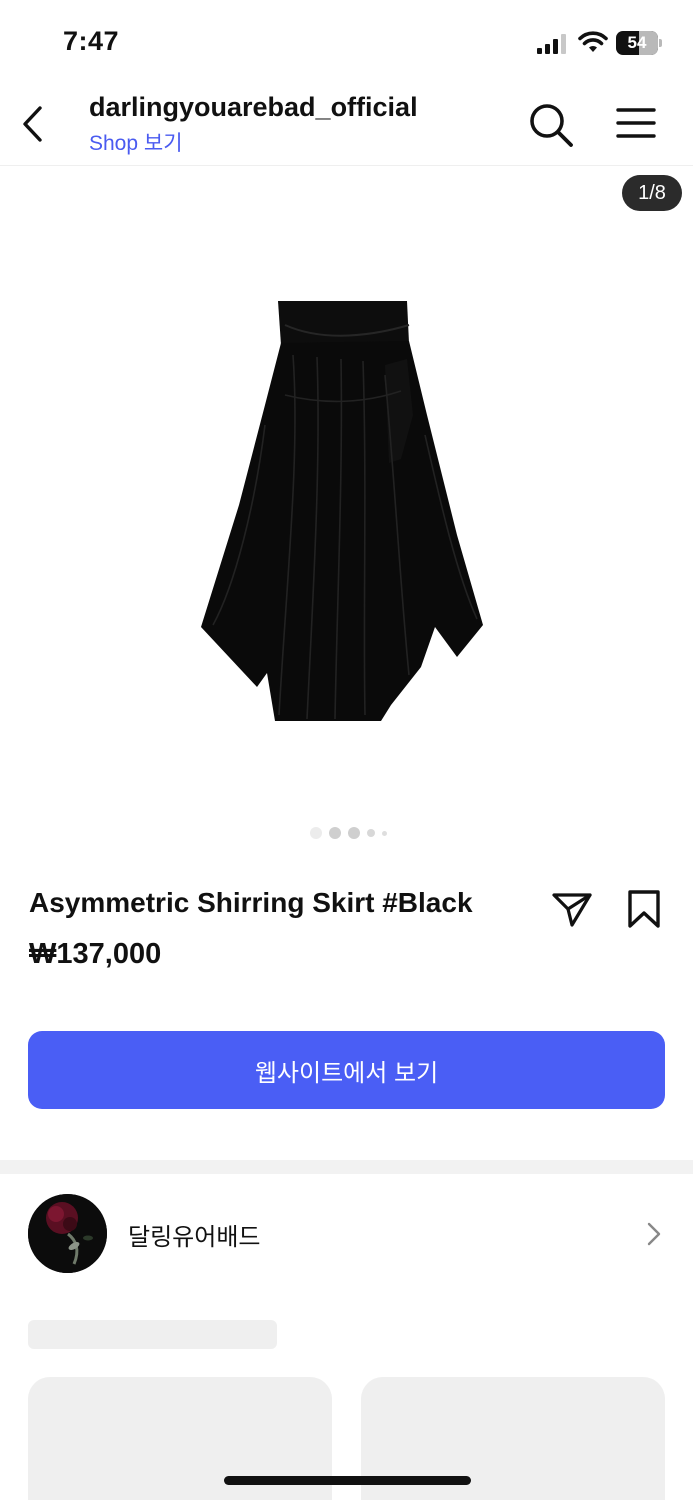 Image resolution: width=693 pixels, height=1500 pixels. I want to click on home-indicator, so click(347, 1480).